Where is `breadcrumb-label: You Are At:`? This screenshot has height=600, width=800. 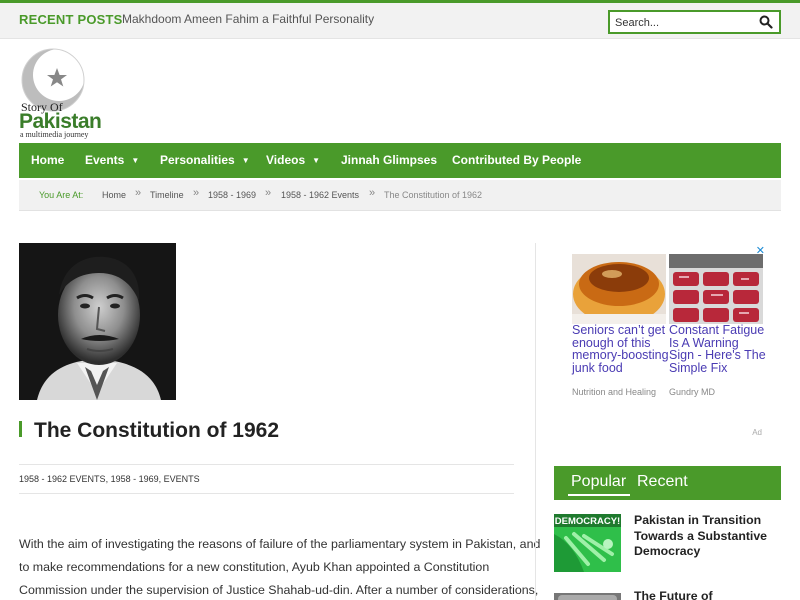 breadcrumb-label: You Are At: is located at coordinates (61, 195).